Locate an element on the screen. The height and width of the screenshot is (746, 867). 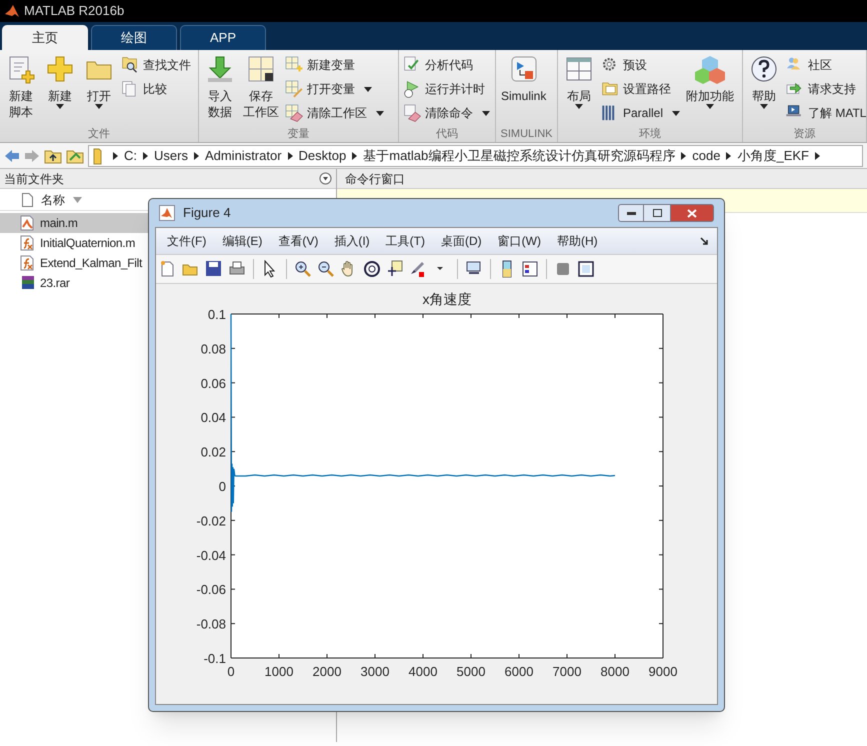
ribbon-button: Simulink is located at coordinates (523, 90).